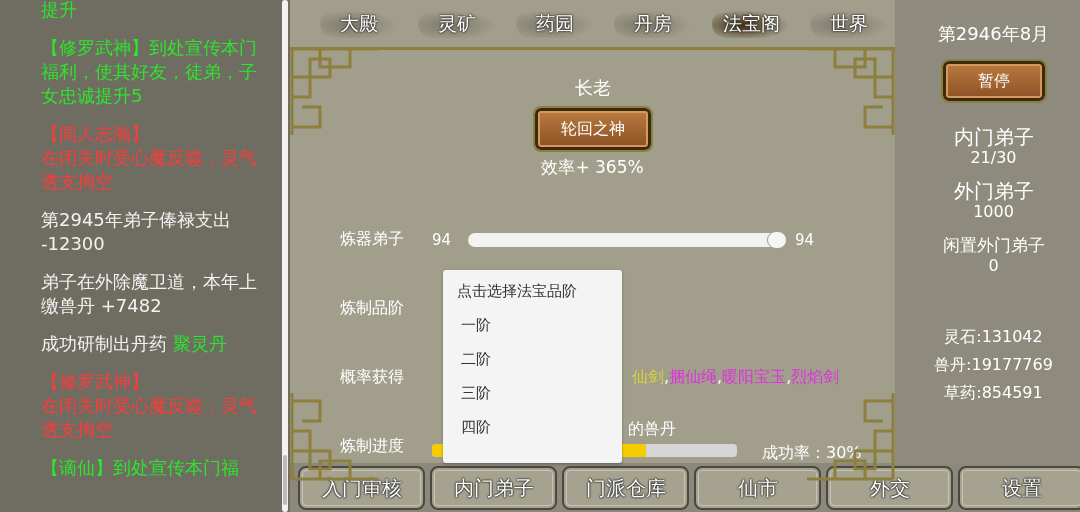 Image resolution: width=1080 pixels, height=512 pixels. I want to click on menu-button: 入门审核, so click(361, 488).